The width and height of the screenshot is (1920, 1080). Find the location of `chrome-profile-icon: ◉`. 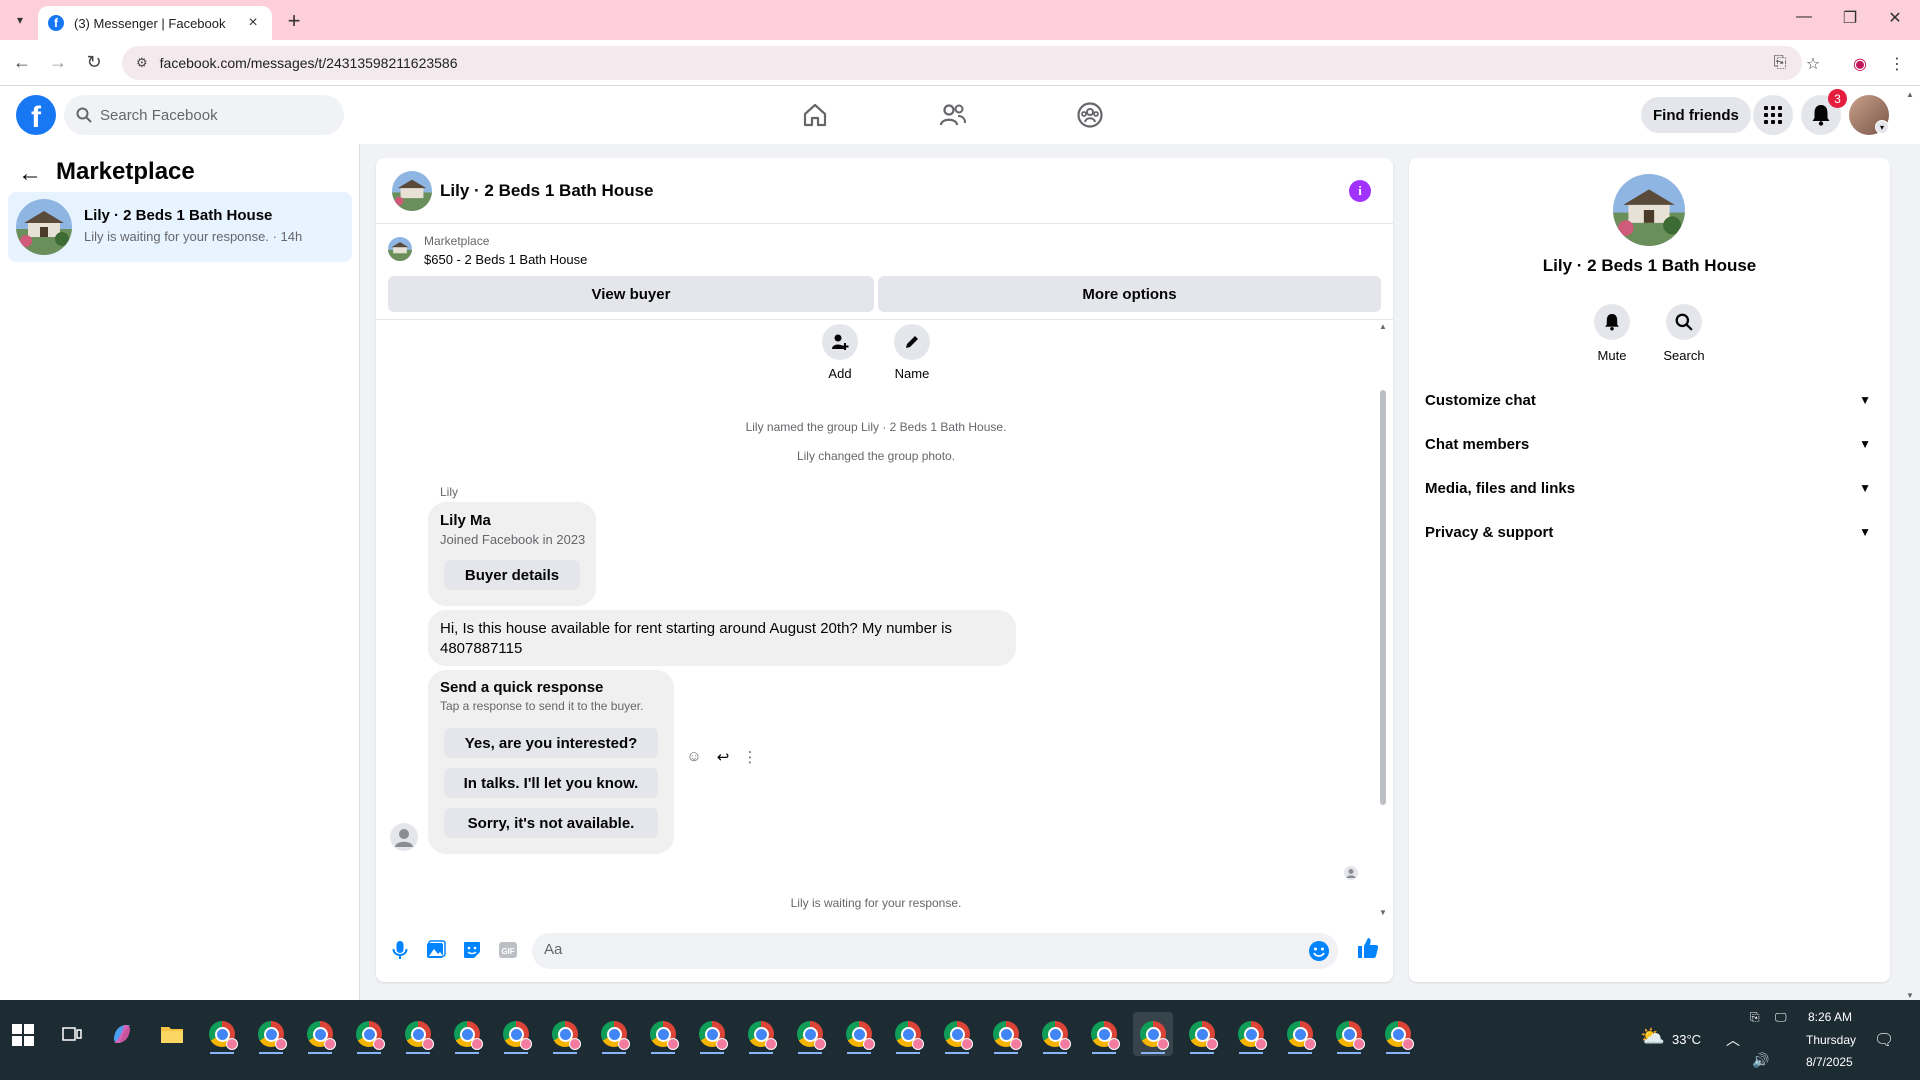

chrome-profile-icon: ◉ is located at coordinates (1860, 64).